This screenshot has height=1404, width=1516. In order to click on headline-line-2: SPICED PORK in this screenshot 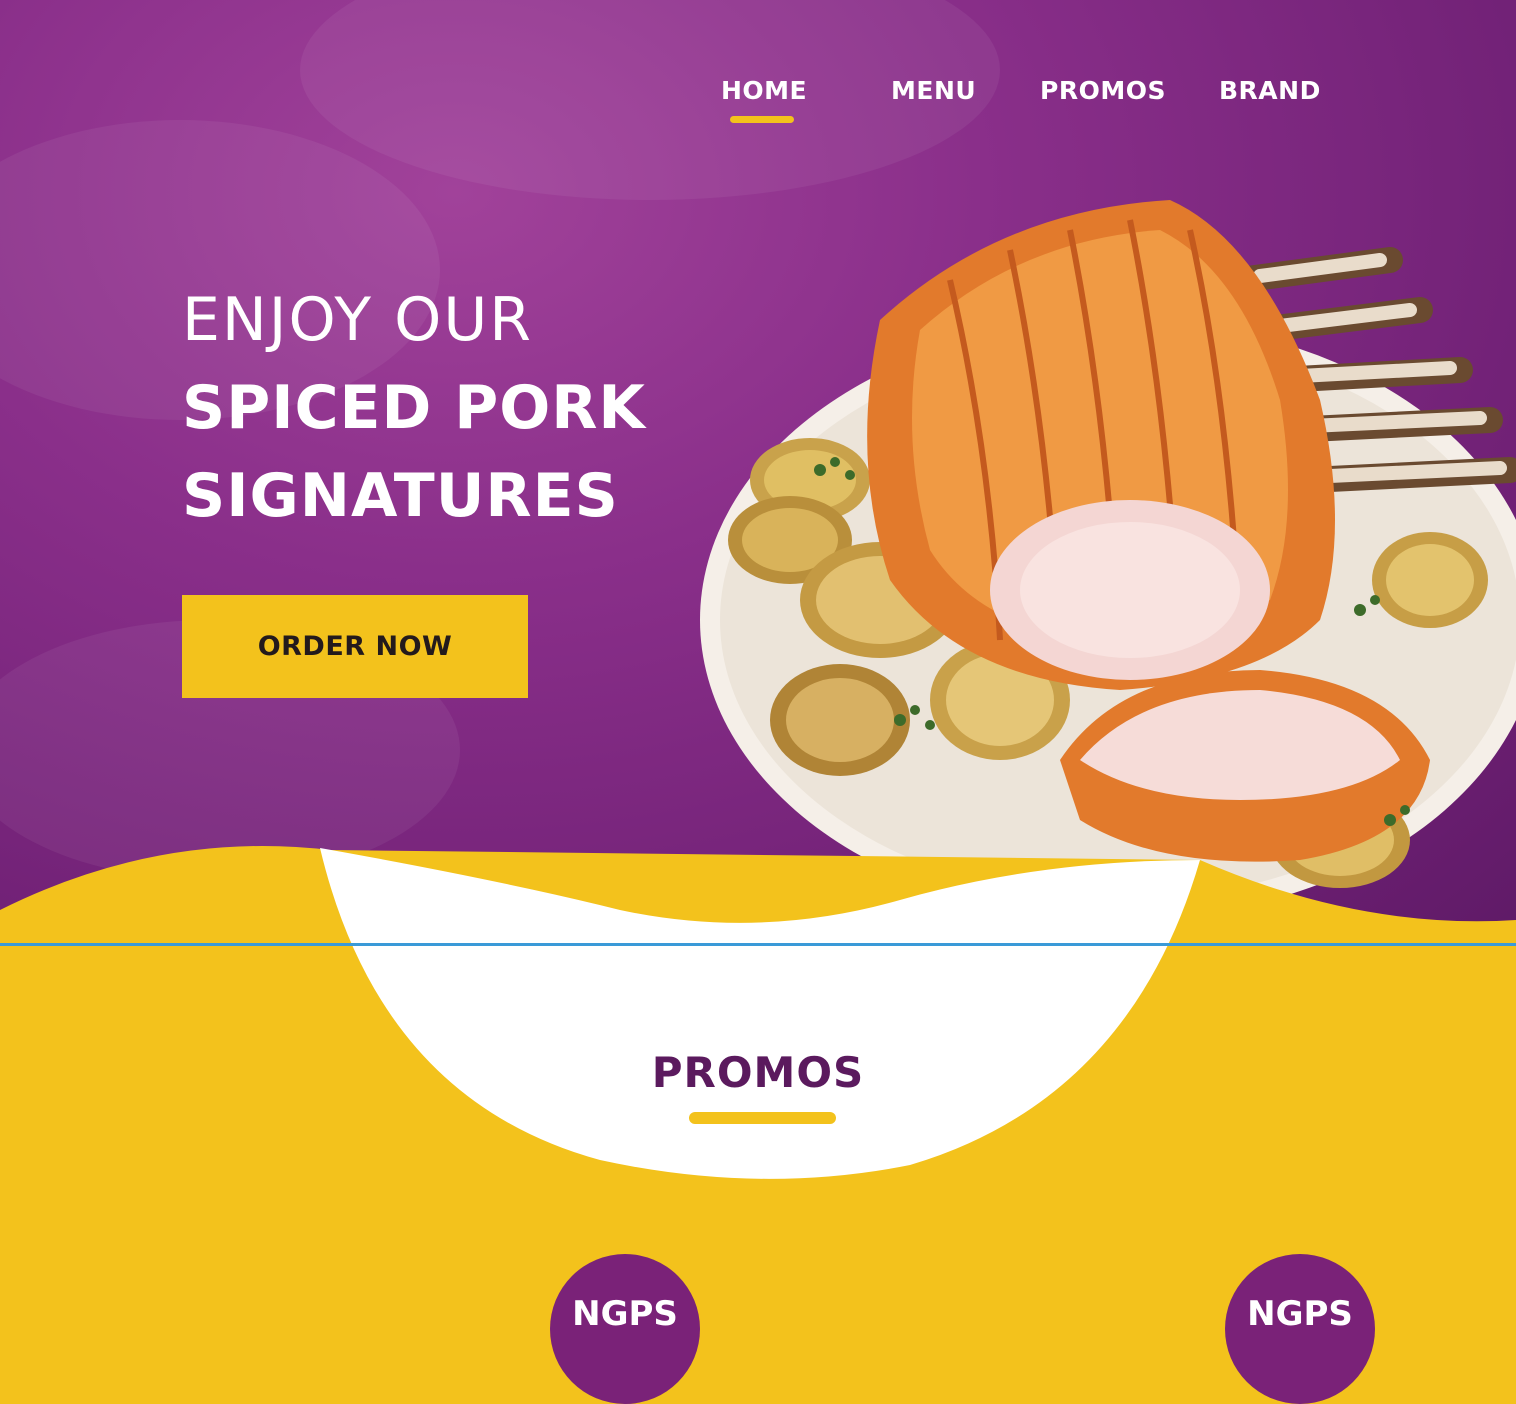, I will do `click(414, 408)`.